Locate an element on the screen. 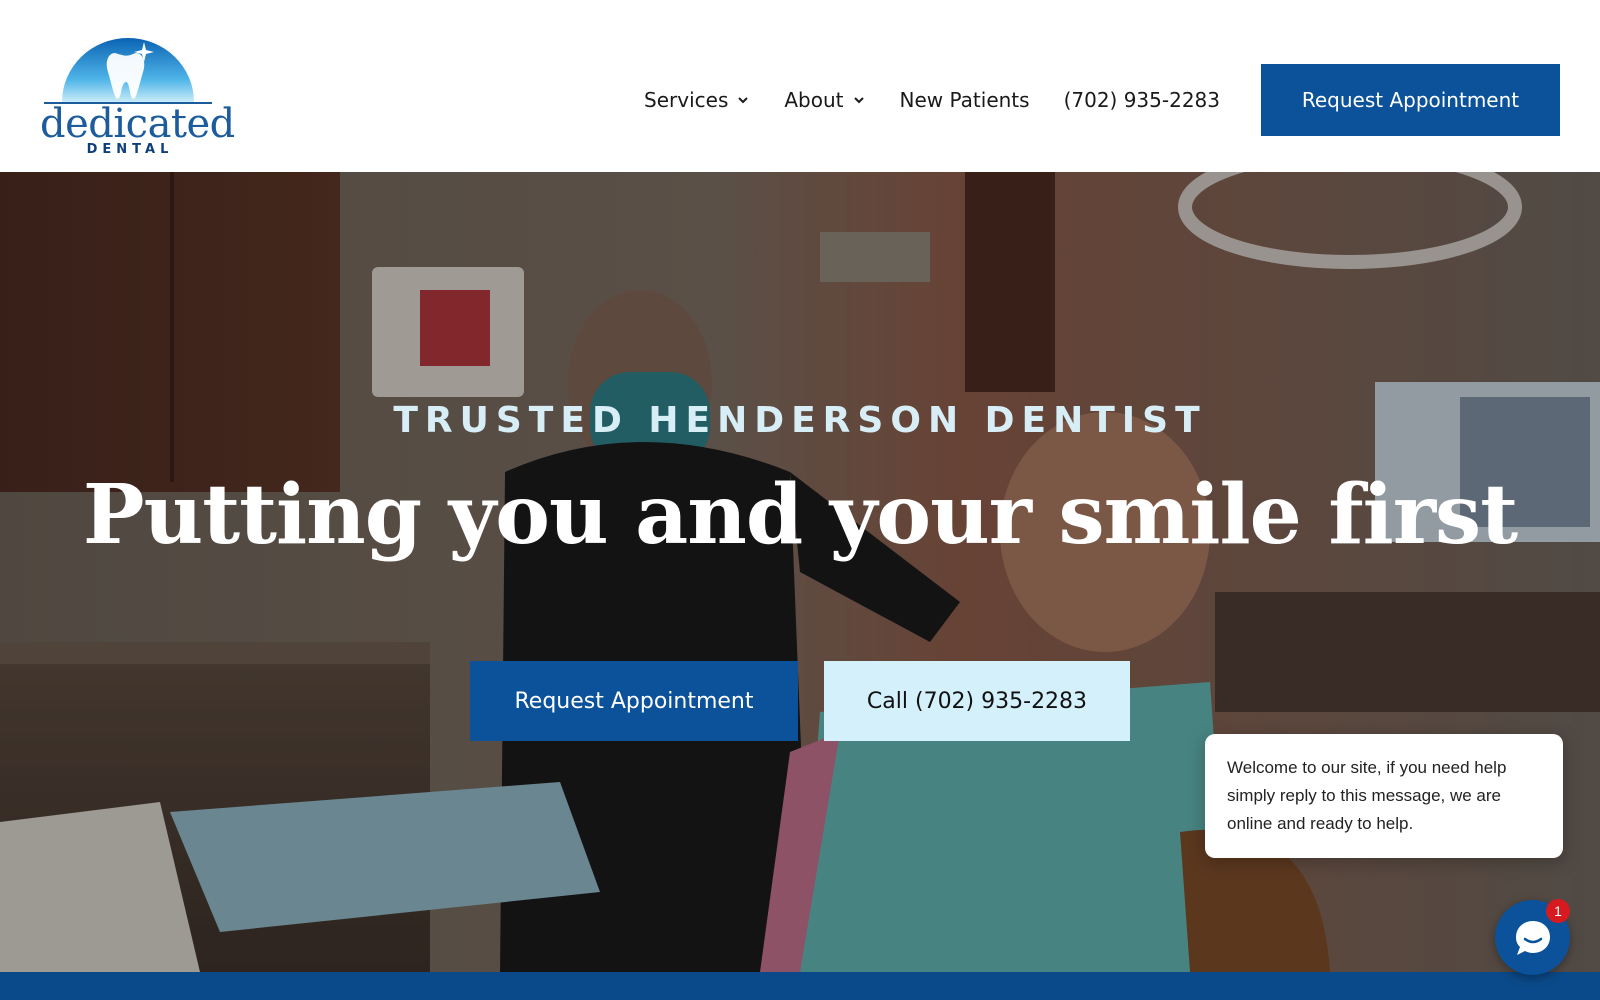  request-appointment-button: Request Appointment is located at coordinates (1410, 100).